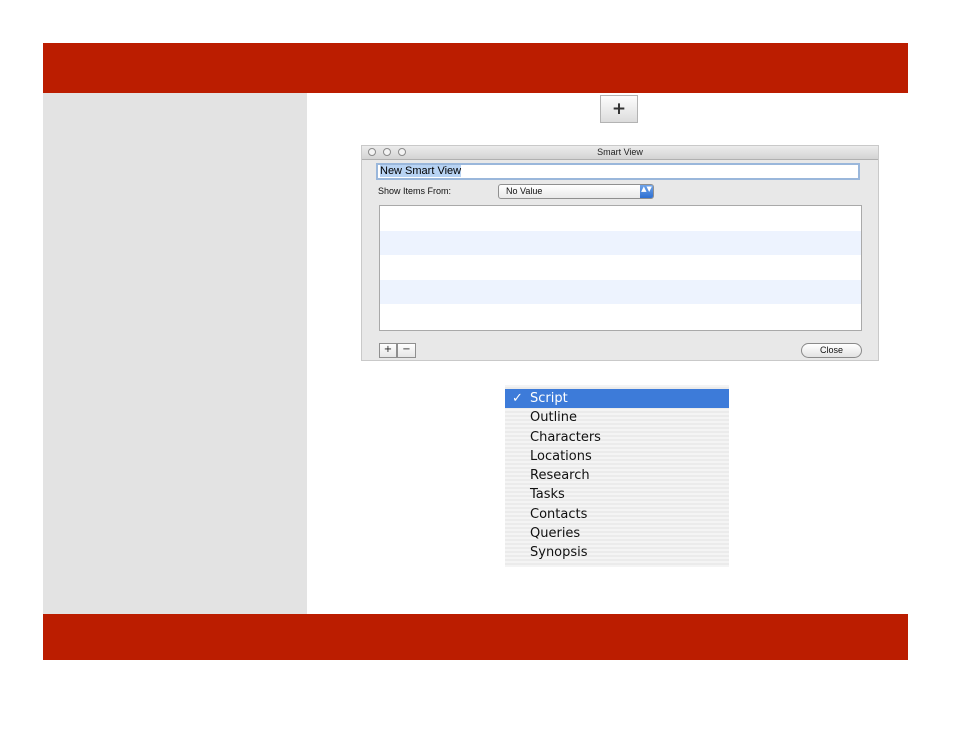  What do you see at coordinates (617, 552) in the screenshot?
I see `menu-item-synopsis: Synopsis` at bounding box center [617, 552].